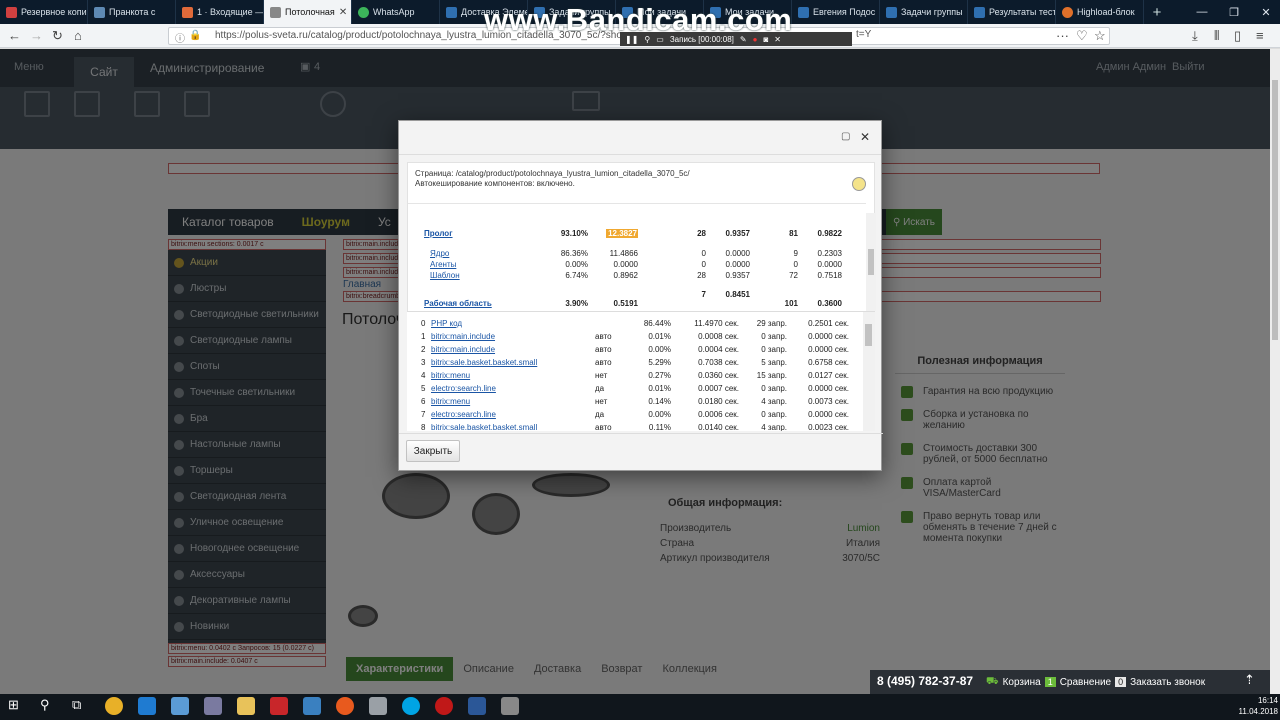  What do you see at coordinates (345, 706) in the screenshot?
I see `firefox-icon` at bounding box center [345, 706].